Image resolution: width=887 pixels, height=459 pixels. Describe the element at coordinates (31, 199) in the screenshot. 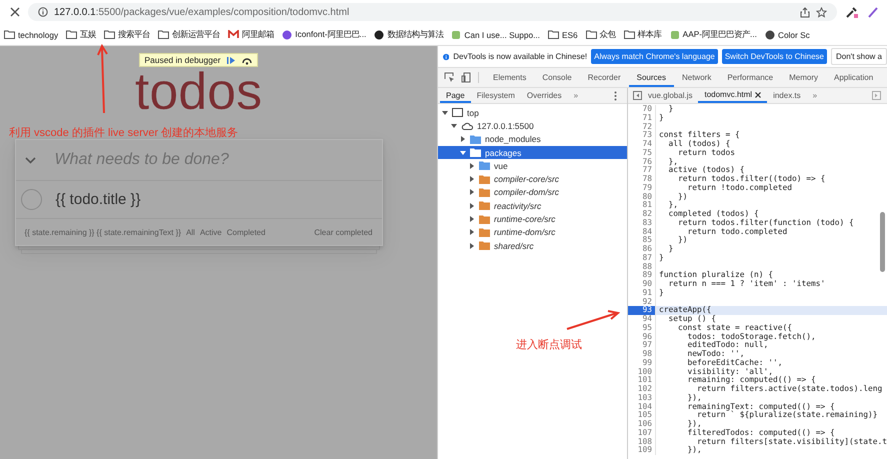

I see `todo-checkbox` at that location.